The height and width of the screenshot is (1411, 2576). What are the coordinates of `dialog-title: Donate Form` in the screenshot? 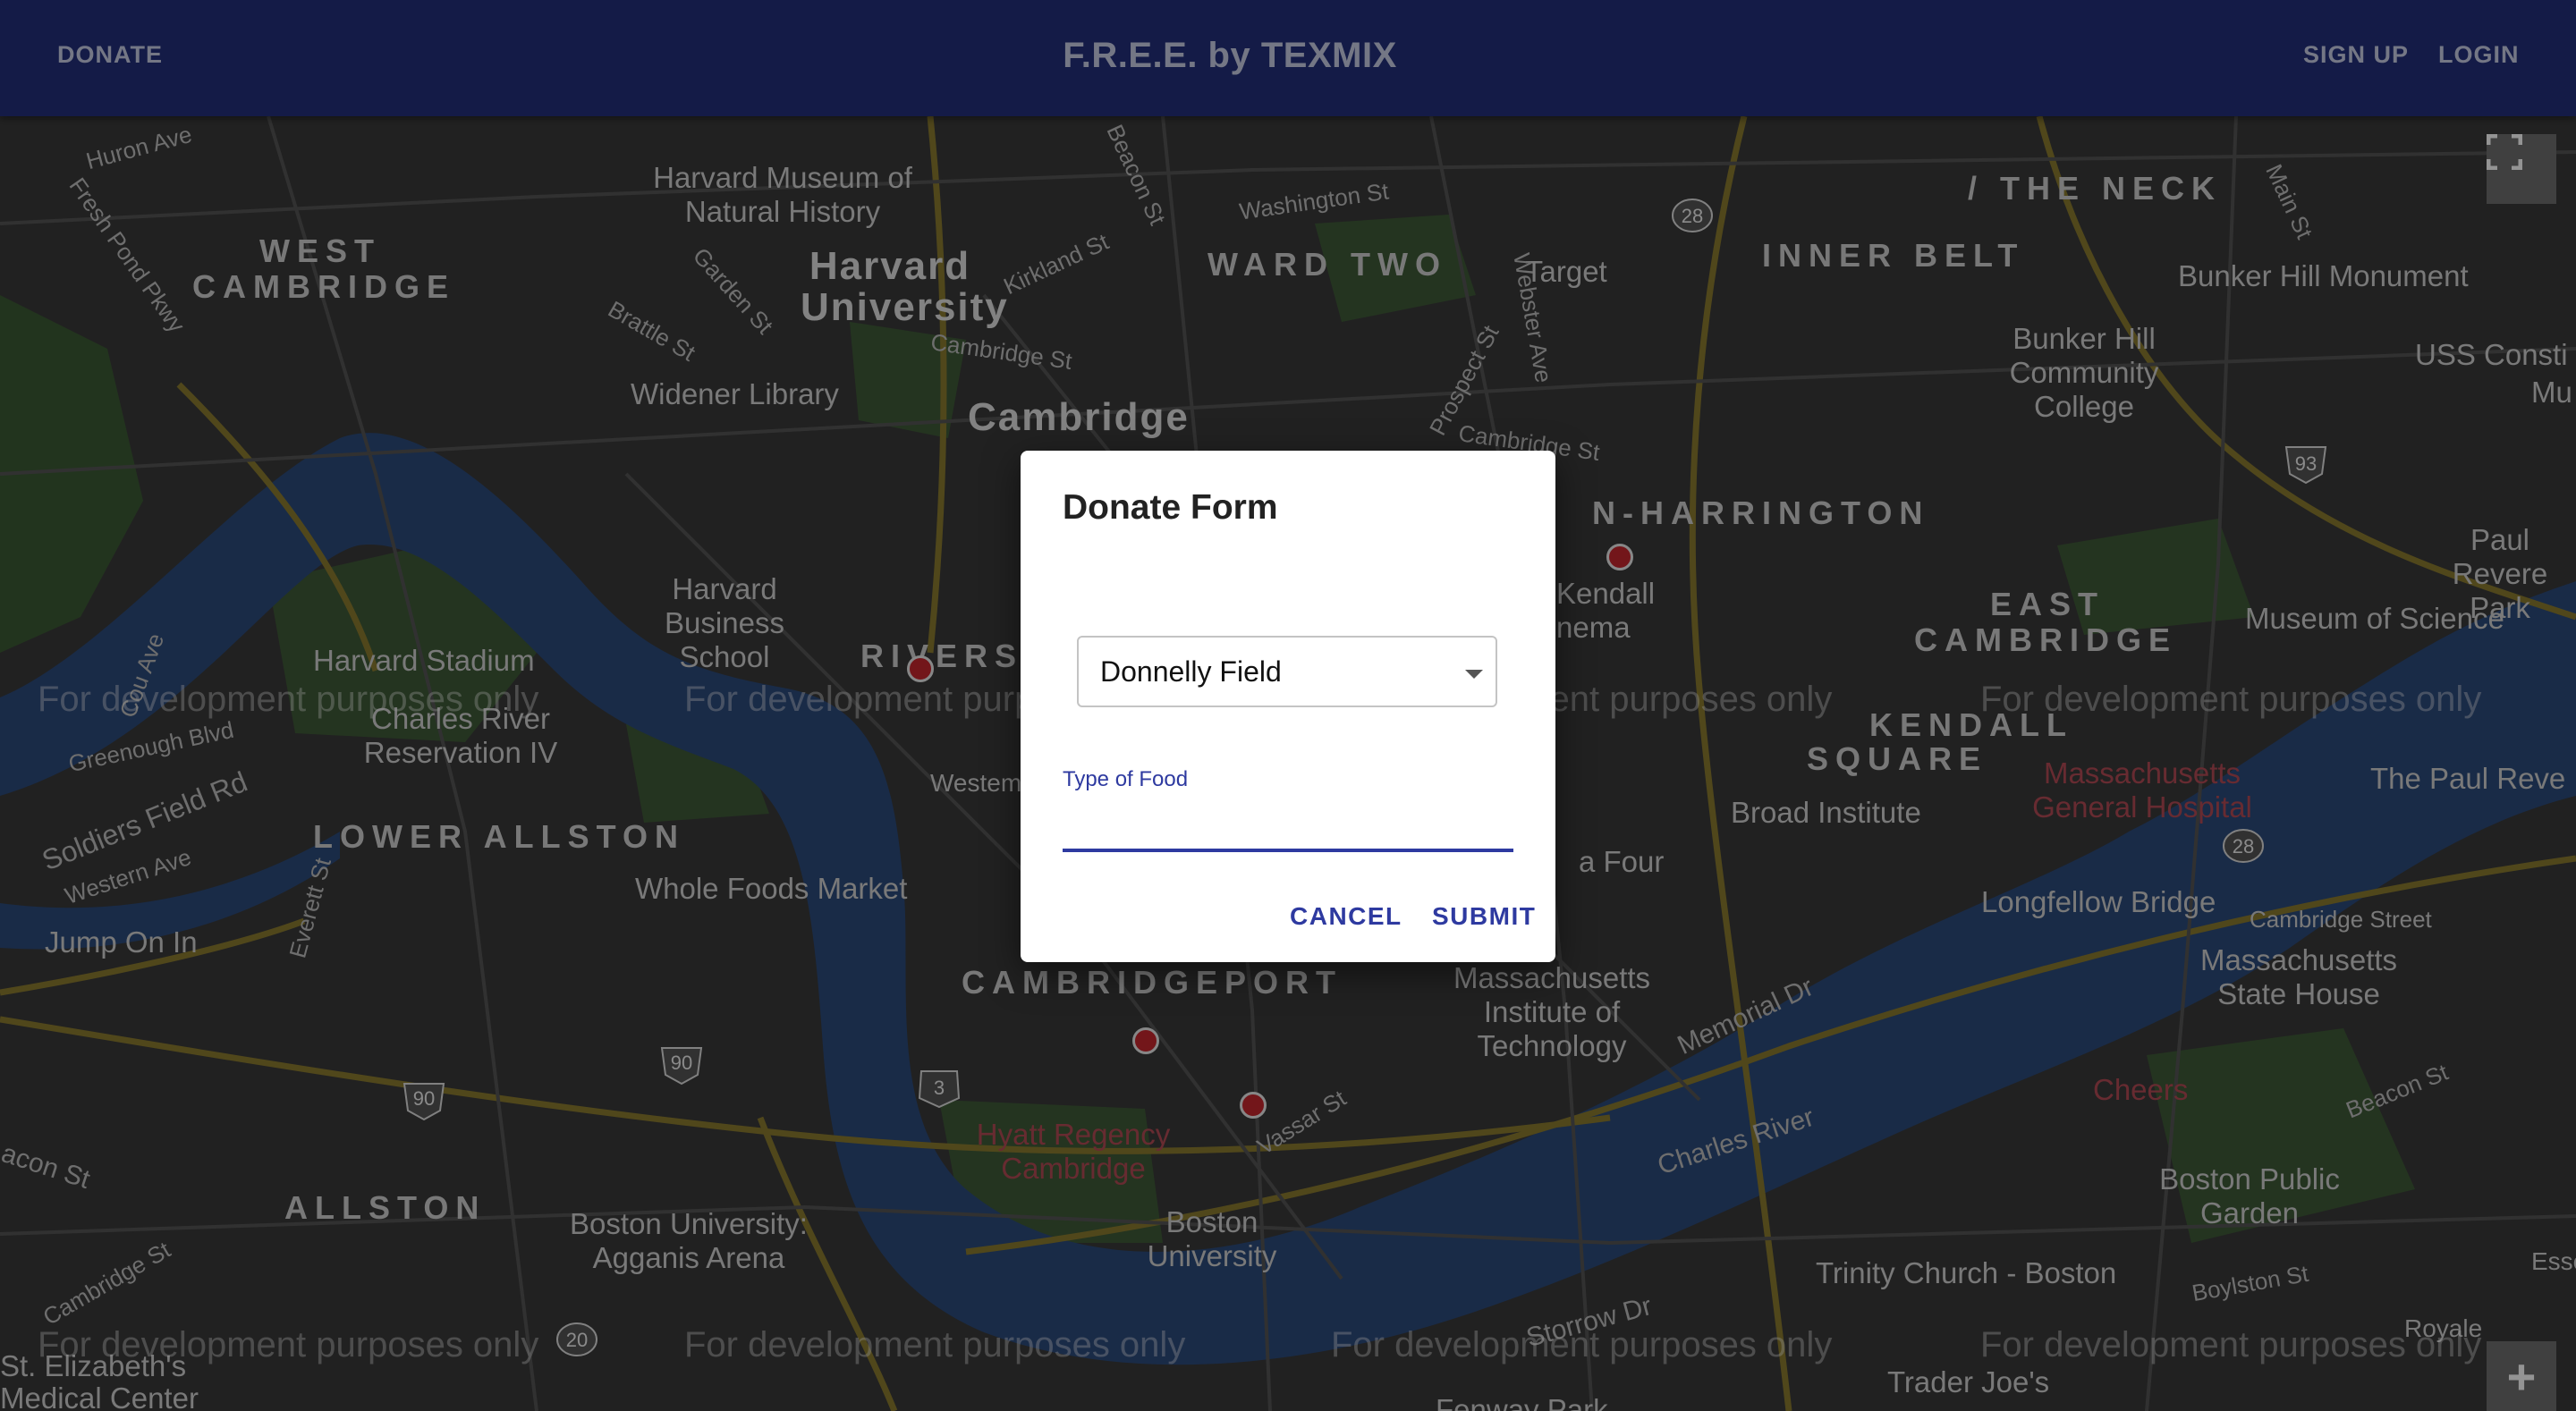 It's located at (1170, 507).